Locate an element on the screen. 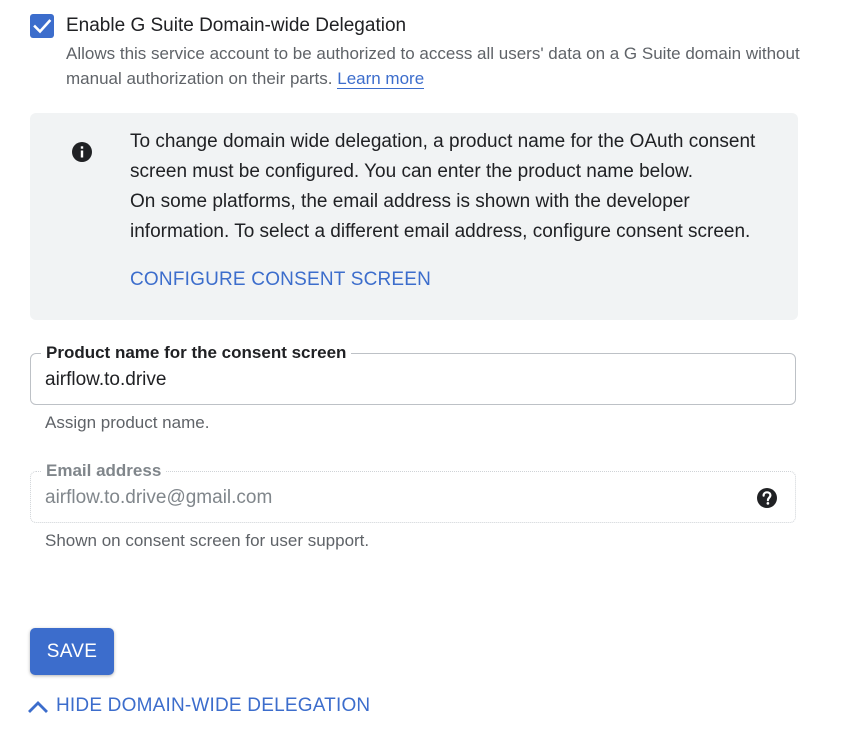 The width and height of the screenshot is (859, 749). checkmark-icon is located at coordinates (42, 26).